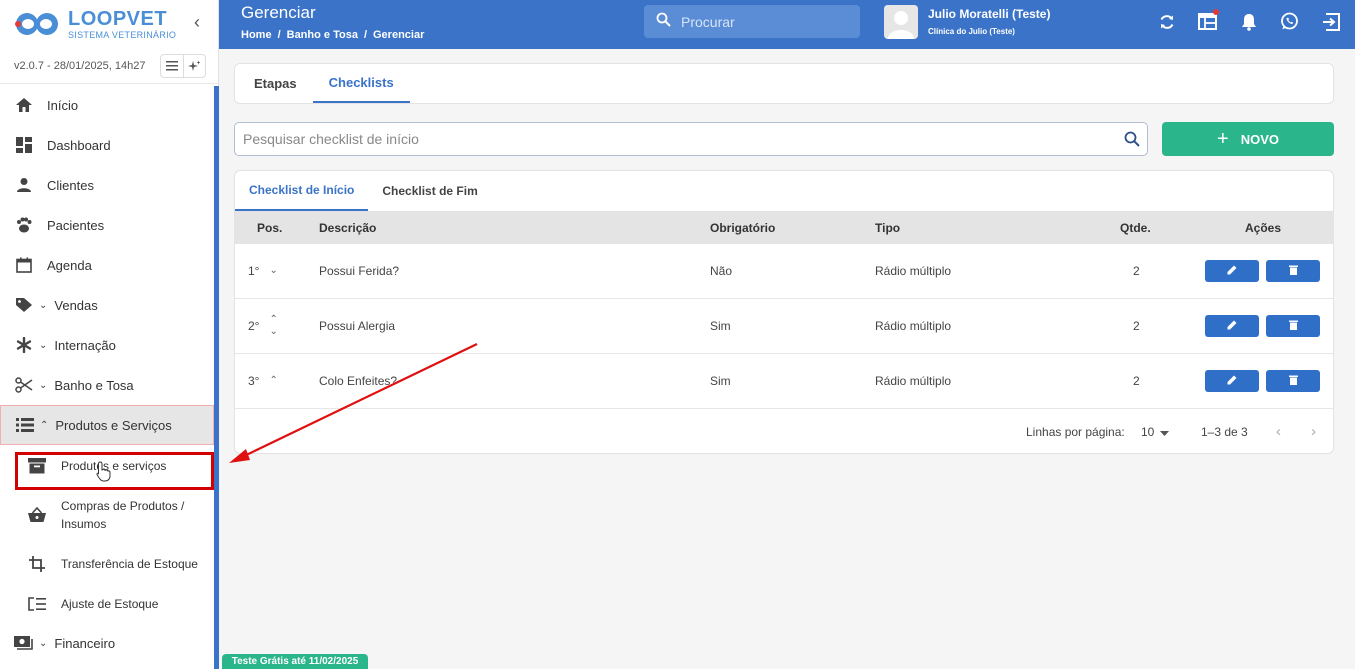  What do you see at coordinates (1263, 228) in the screenshot?
I see `column-header-acoes: Ações` at bounding box center [1263, 228].